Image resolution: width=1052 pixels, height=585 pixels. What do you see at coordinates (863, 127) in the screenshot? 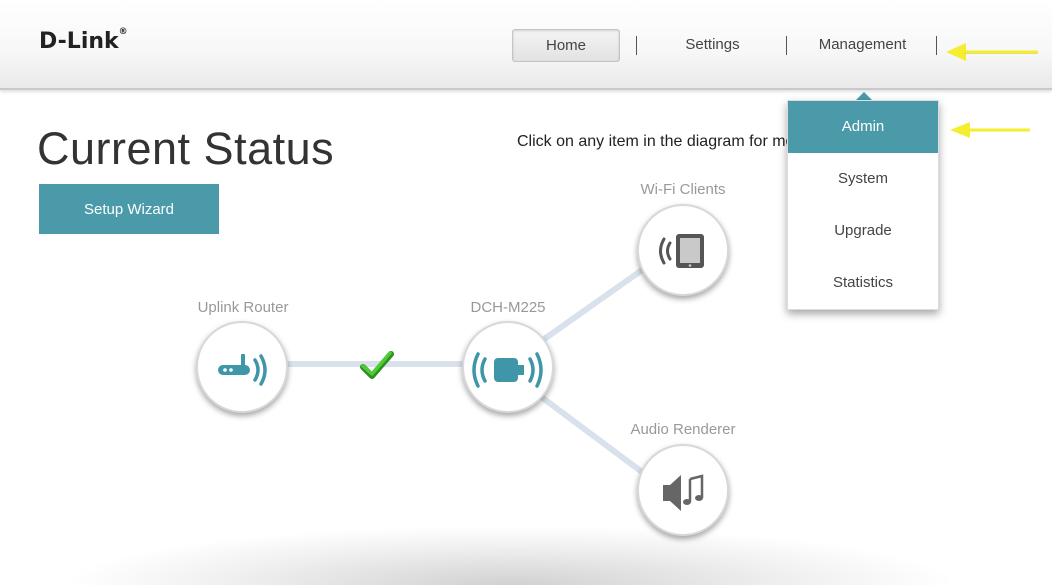
I see `menu-item-admin: Admin` at bounding box center [863, 127].